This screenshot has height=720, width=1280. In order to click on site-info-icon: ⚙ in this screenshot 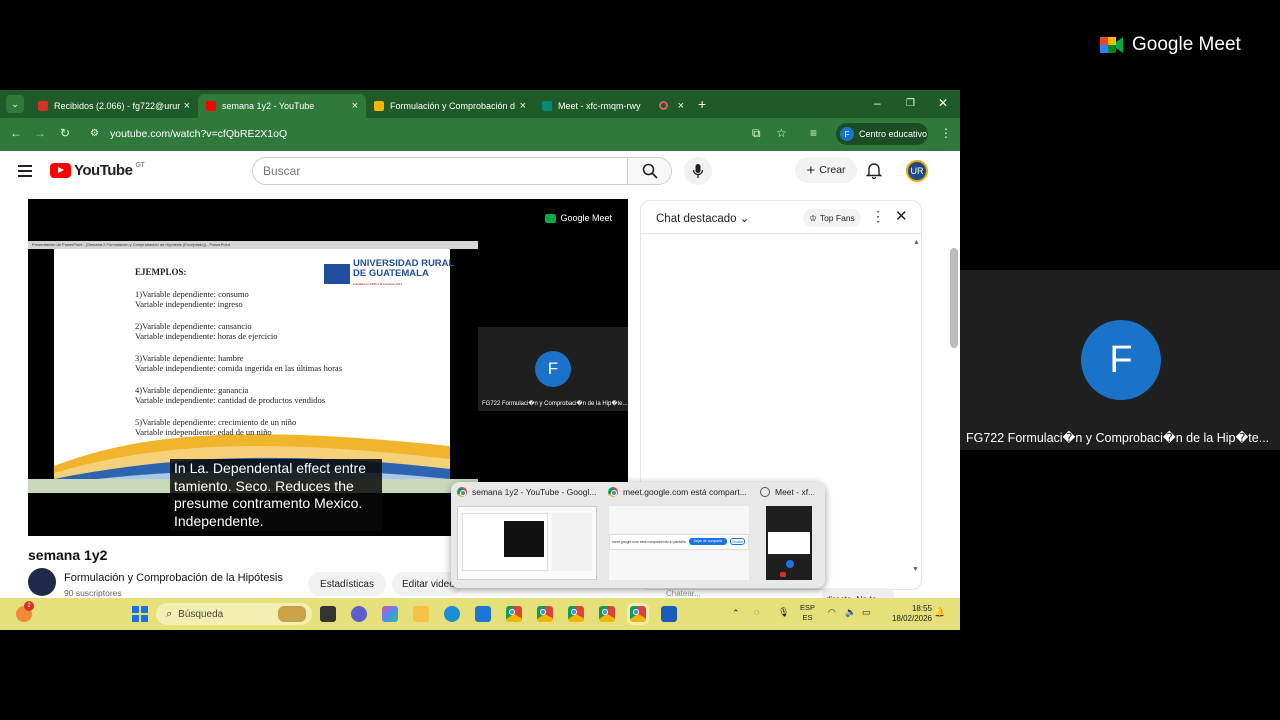, I will do `click(94, 133)`.